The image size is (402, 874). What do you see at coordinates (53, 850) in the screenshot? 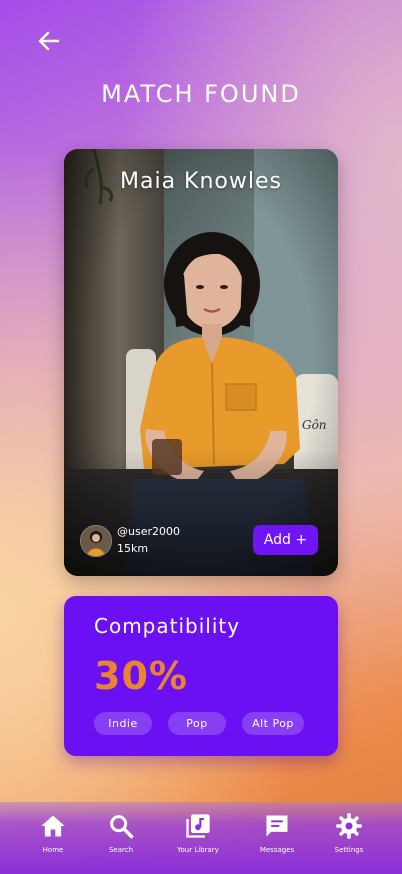
I see `nav-label-home: Home` at bounding box center [53, 850].